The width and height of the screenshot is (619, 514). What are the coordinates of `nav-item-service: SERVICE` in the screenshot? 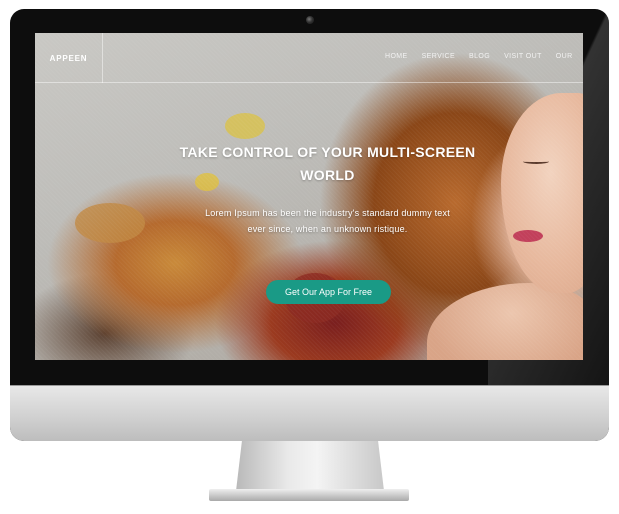 It's located at (438, 56).